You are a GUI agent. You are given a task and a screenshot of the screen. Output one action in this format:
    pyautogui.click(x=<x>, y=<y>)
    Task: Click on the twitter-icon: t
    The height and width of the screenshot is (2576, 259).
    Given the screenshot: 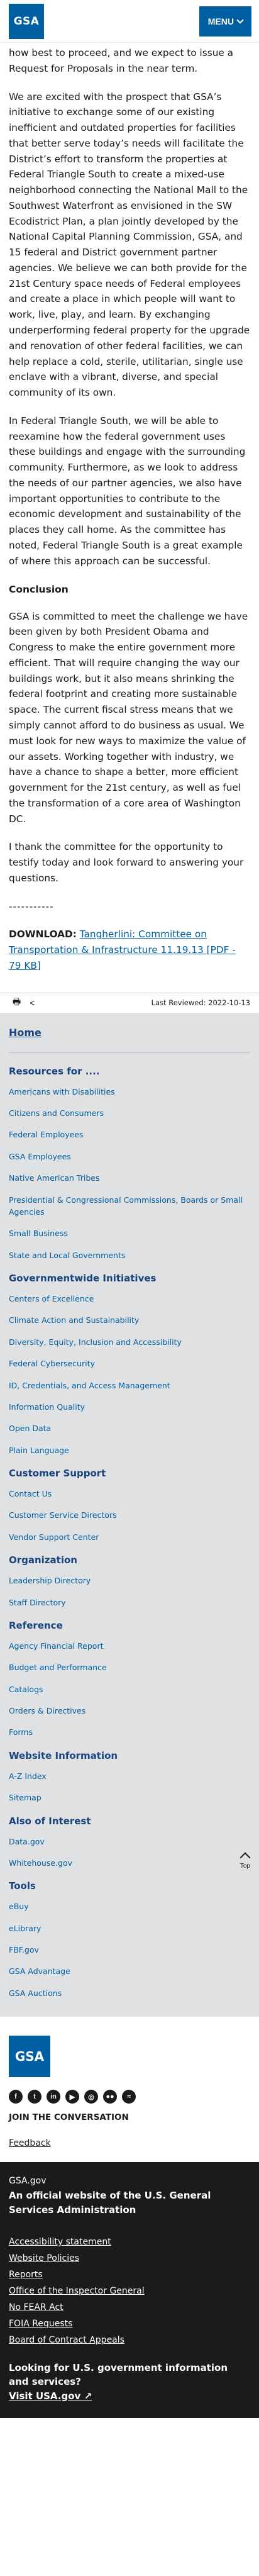 What is the action you would take?
    pyautogui.click(x=34, y=2097)
    